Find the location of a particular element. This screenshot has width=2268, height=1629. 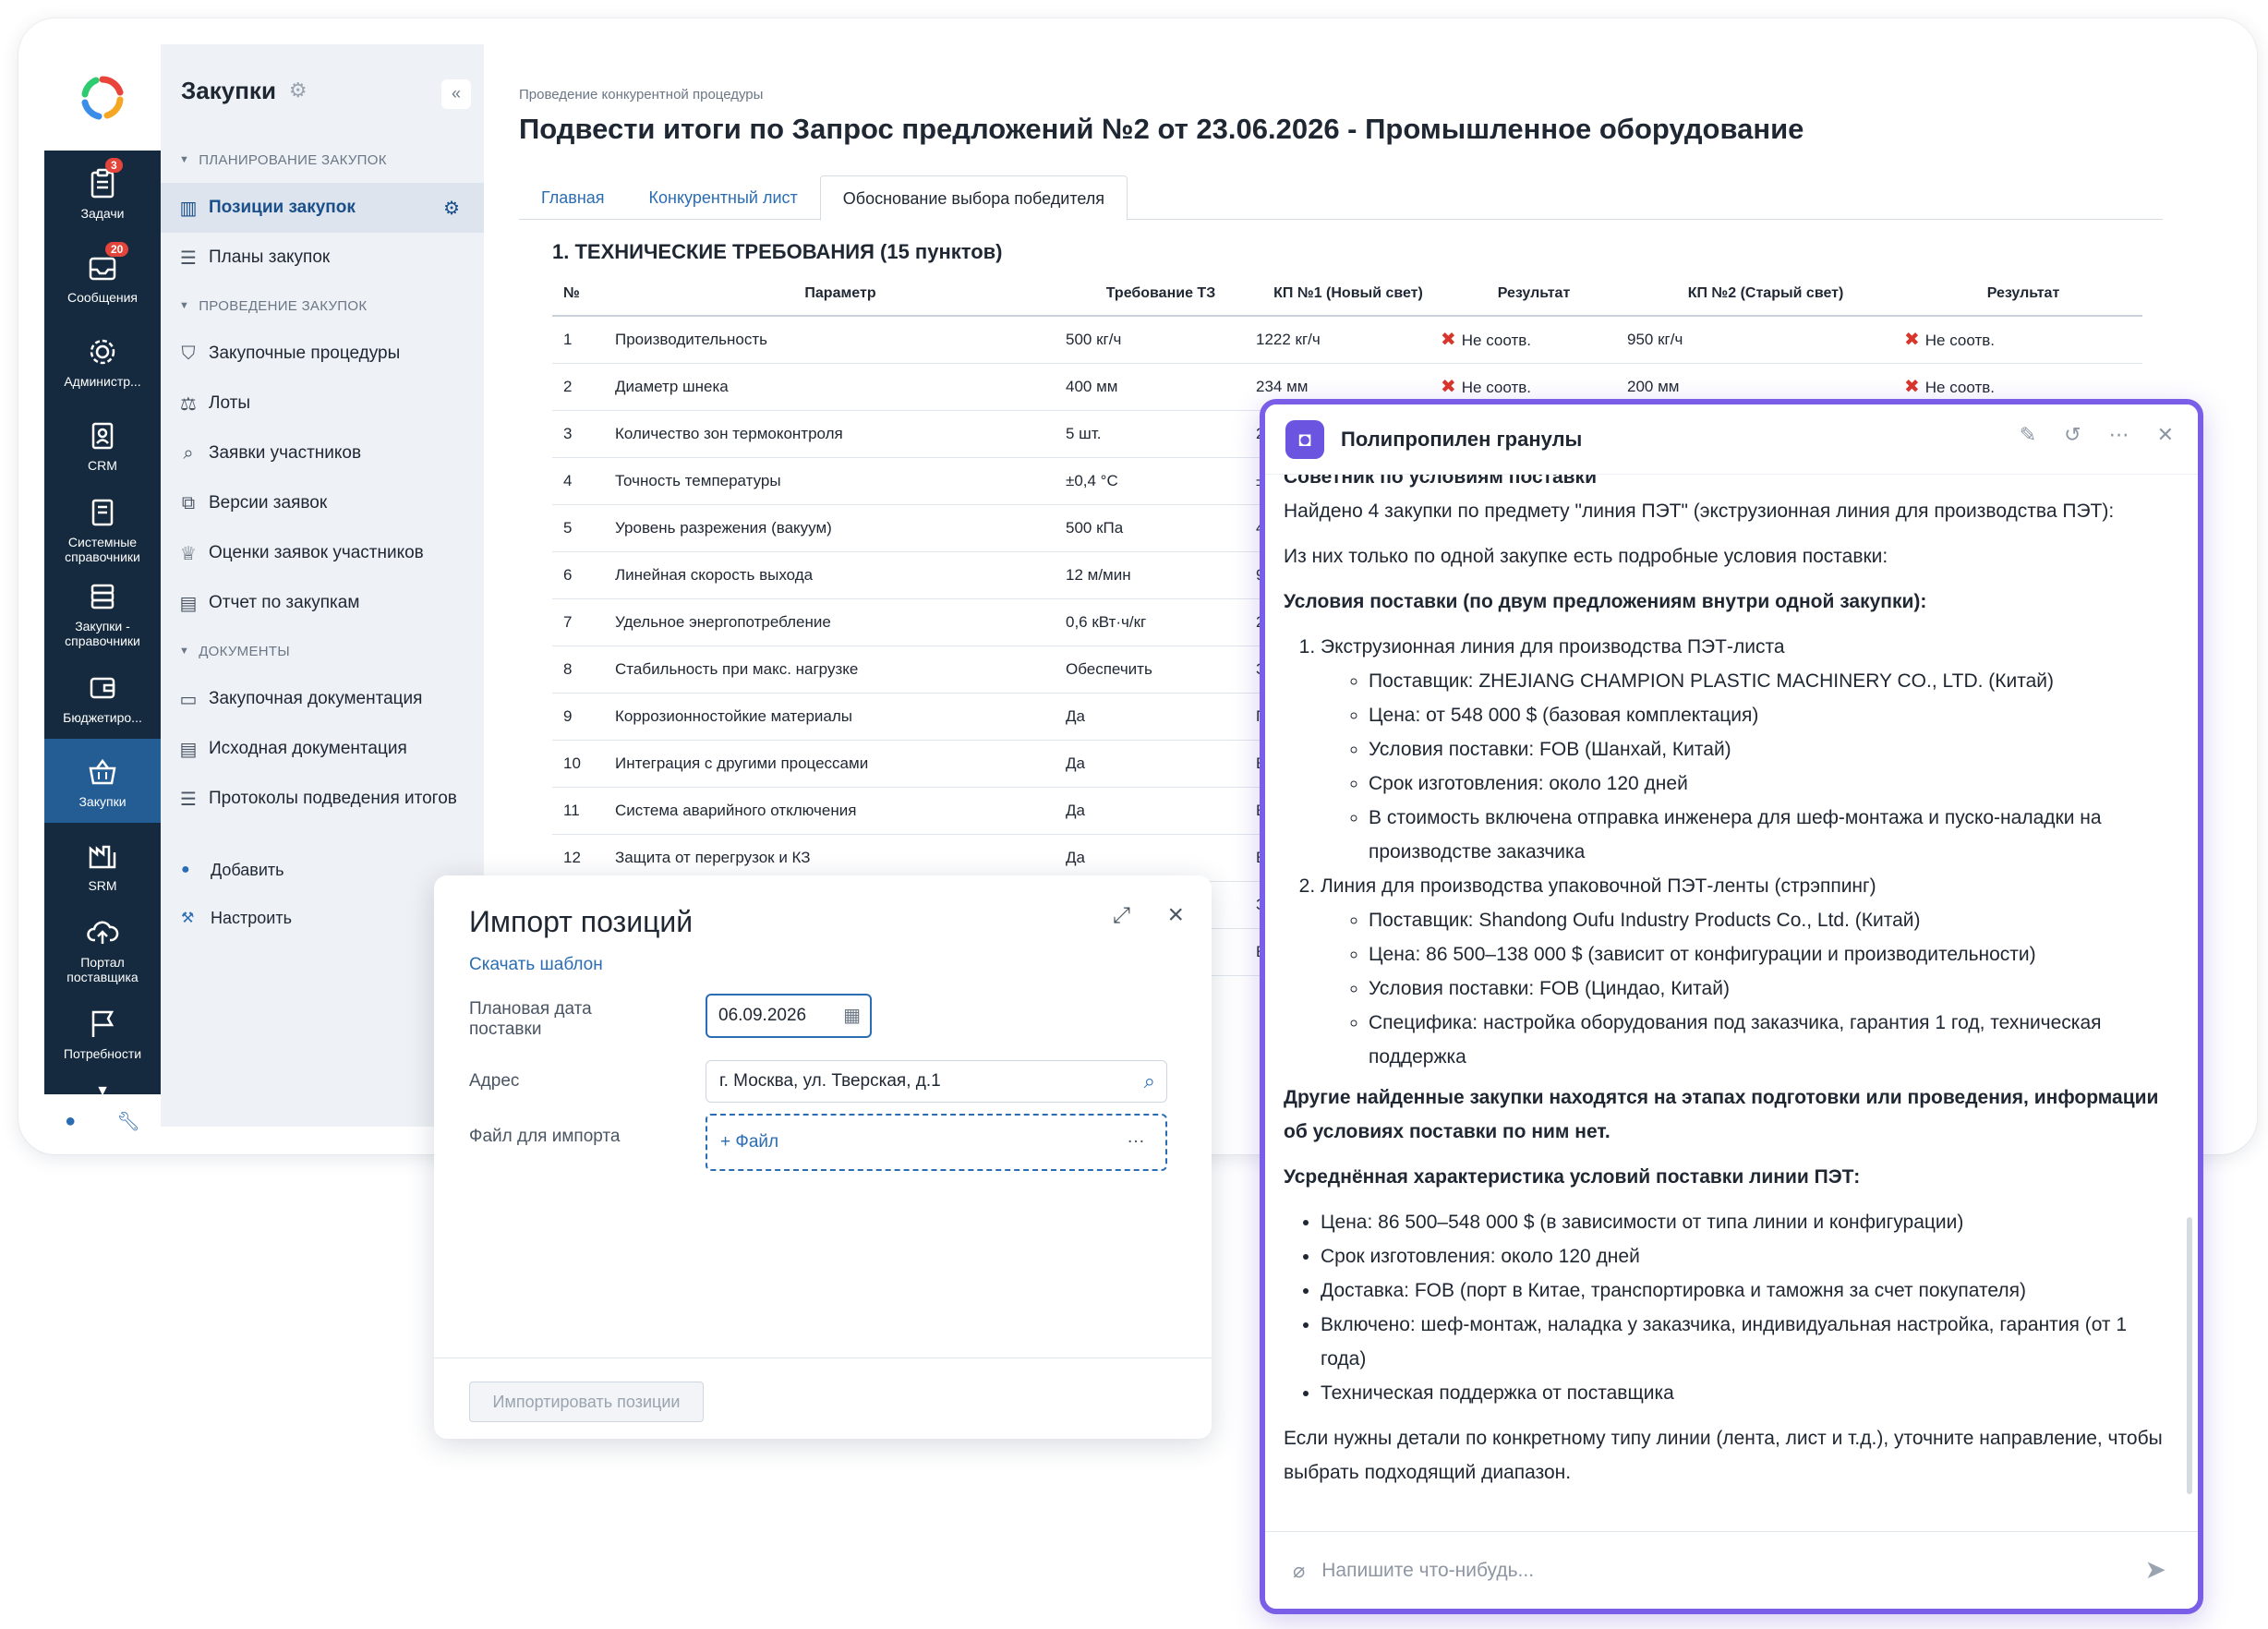

sidebar-item-lots: ⚖ Лоты is located at coordinates (322, 403).